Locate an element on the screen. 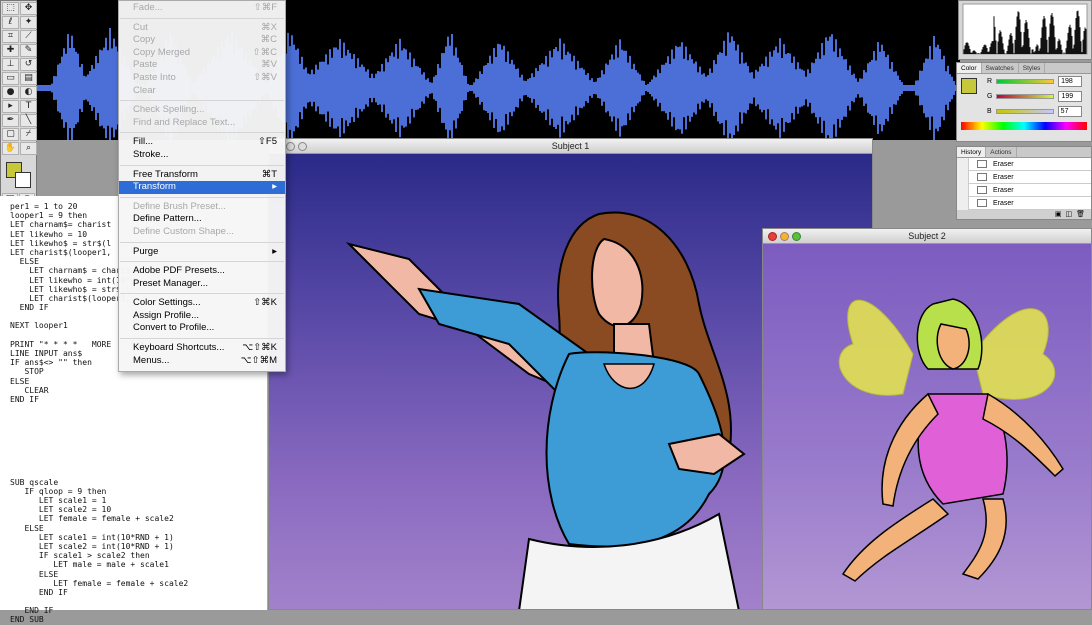 This screenshot has width=1092, height=625. pen-tool-icon: ✒ is located at coordinates (10, 120).